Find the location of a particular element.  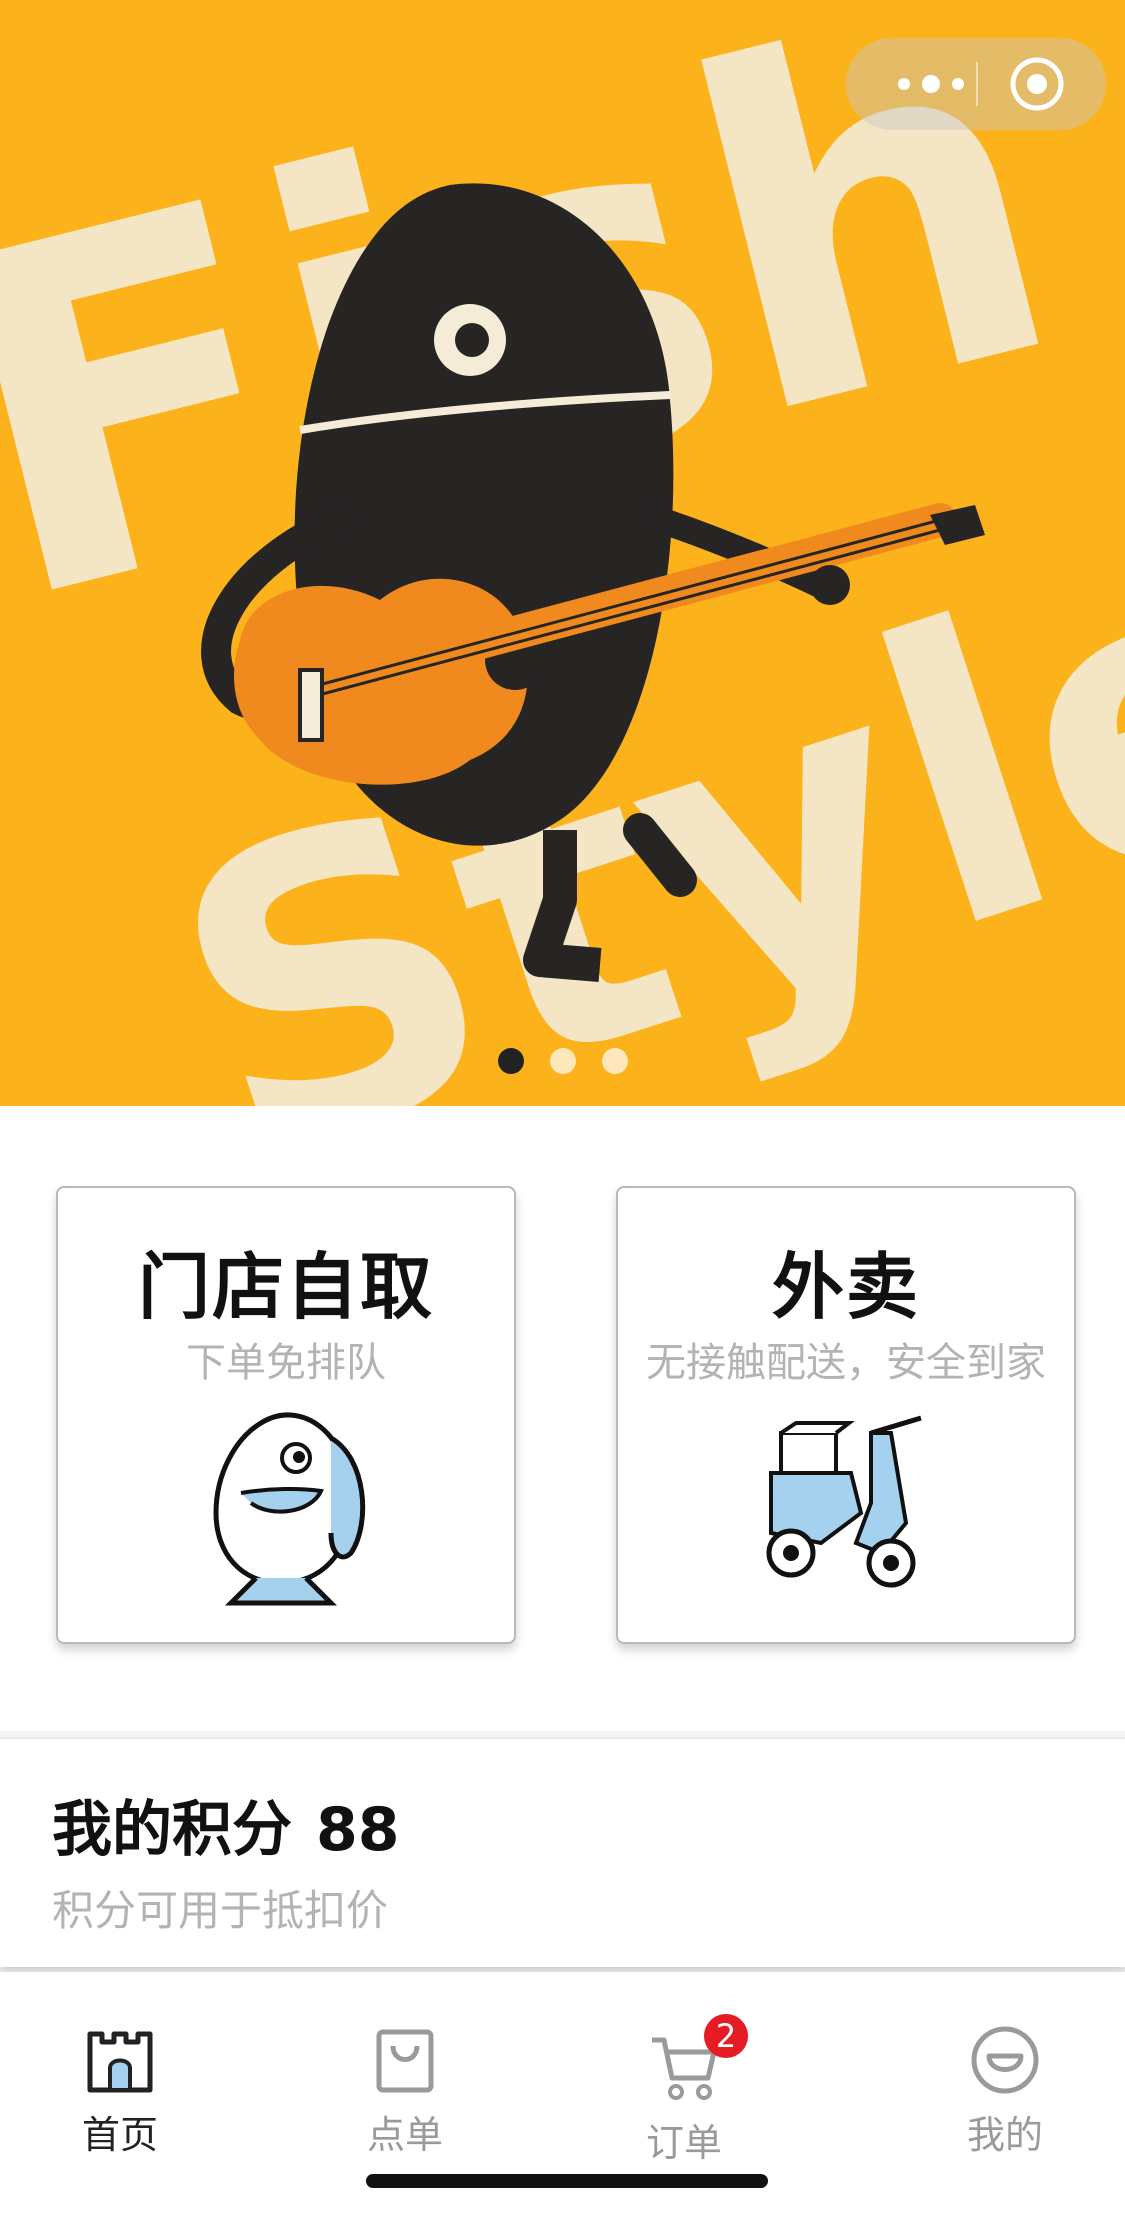

points-value: 88 is located at coordinates (358, 1830).